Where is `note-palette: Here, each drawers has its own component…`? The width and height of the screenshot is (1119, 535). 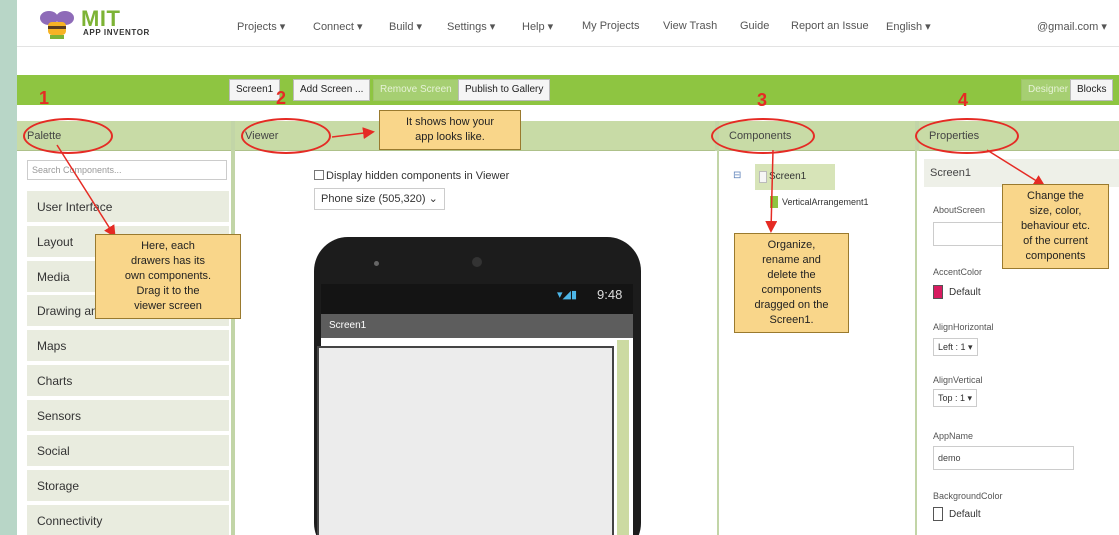 note-palette: Here, each drawers has its own component… is located at coordinates (168, 276).